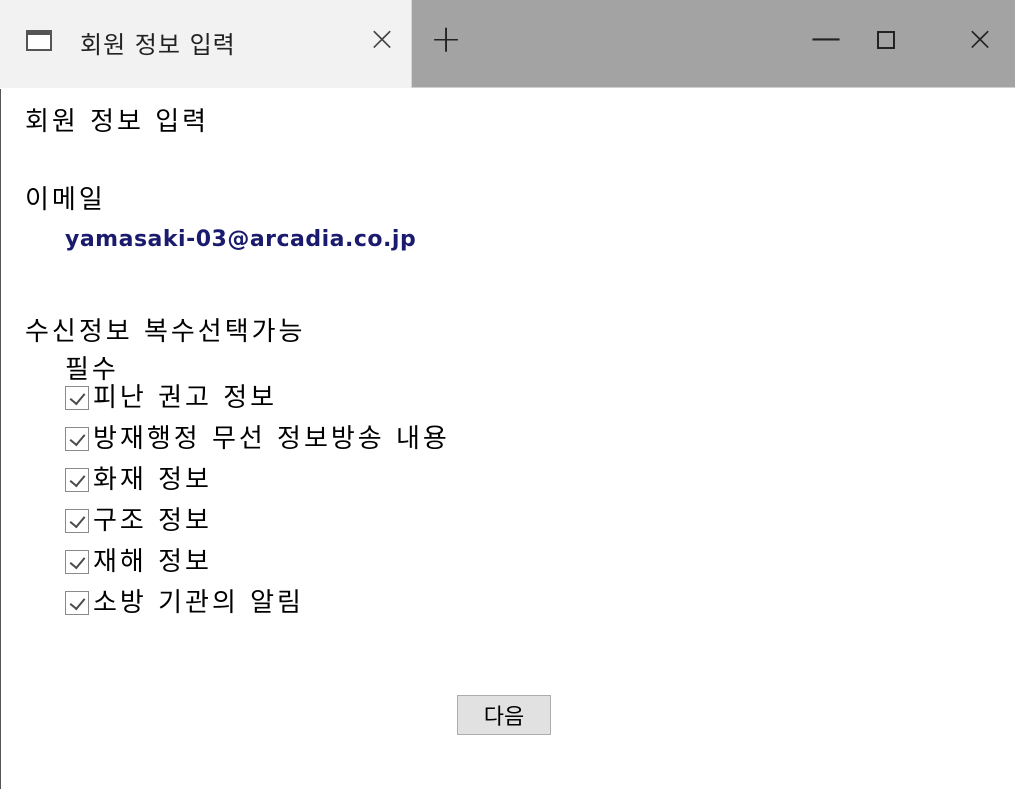 The width and height of the screenshot is (1015, 789). I want to click on option-disaster-broadcast: 방재행정 무선 정보방송 내용, so click(257, 439).